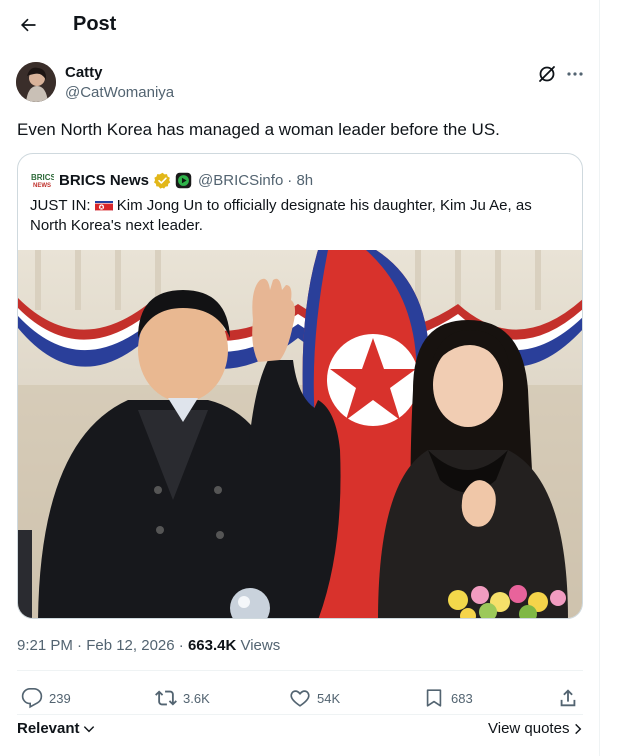  Describe the element at coordinates (240, 180) in the screenshot. I see `quoted-author-handle: @BRICSinfo` at that location.